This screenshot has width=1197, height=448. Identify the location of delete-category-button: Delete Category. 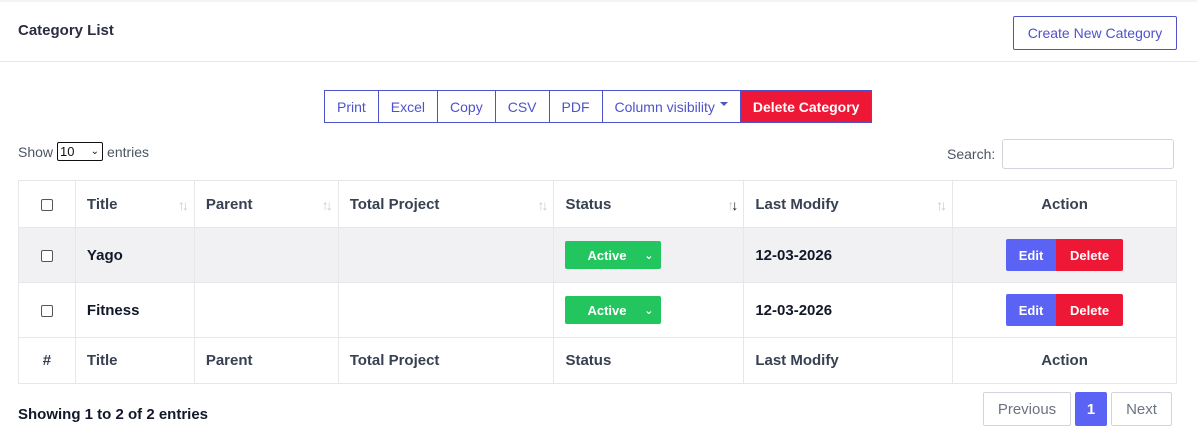
(806, 106).